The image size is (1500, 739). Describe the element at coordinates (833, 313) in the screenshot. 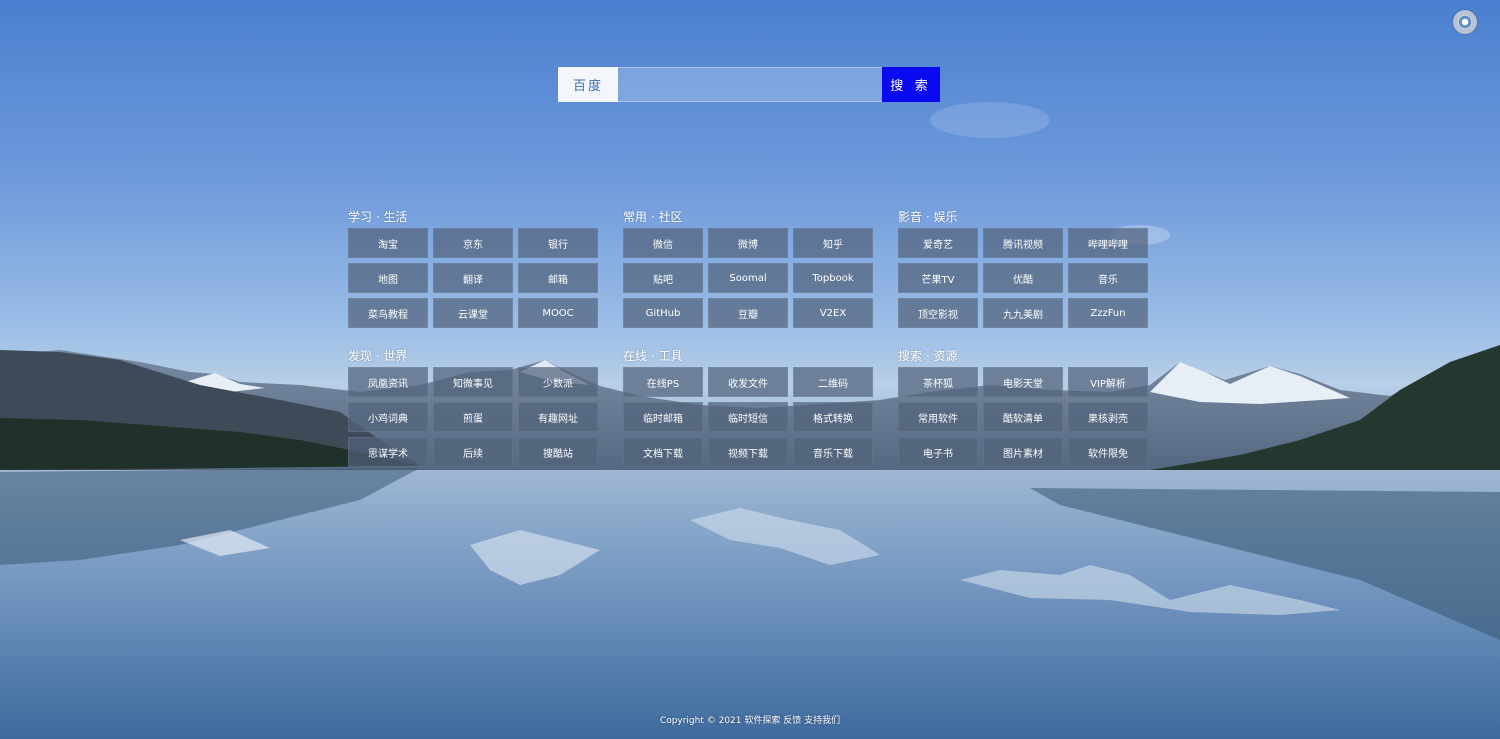

I see `link-tile: V2EX` at that location.